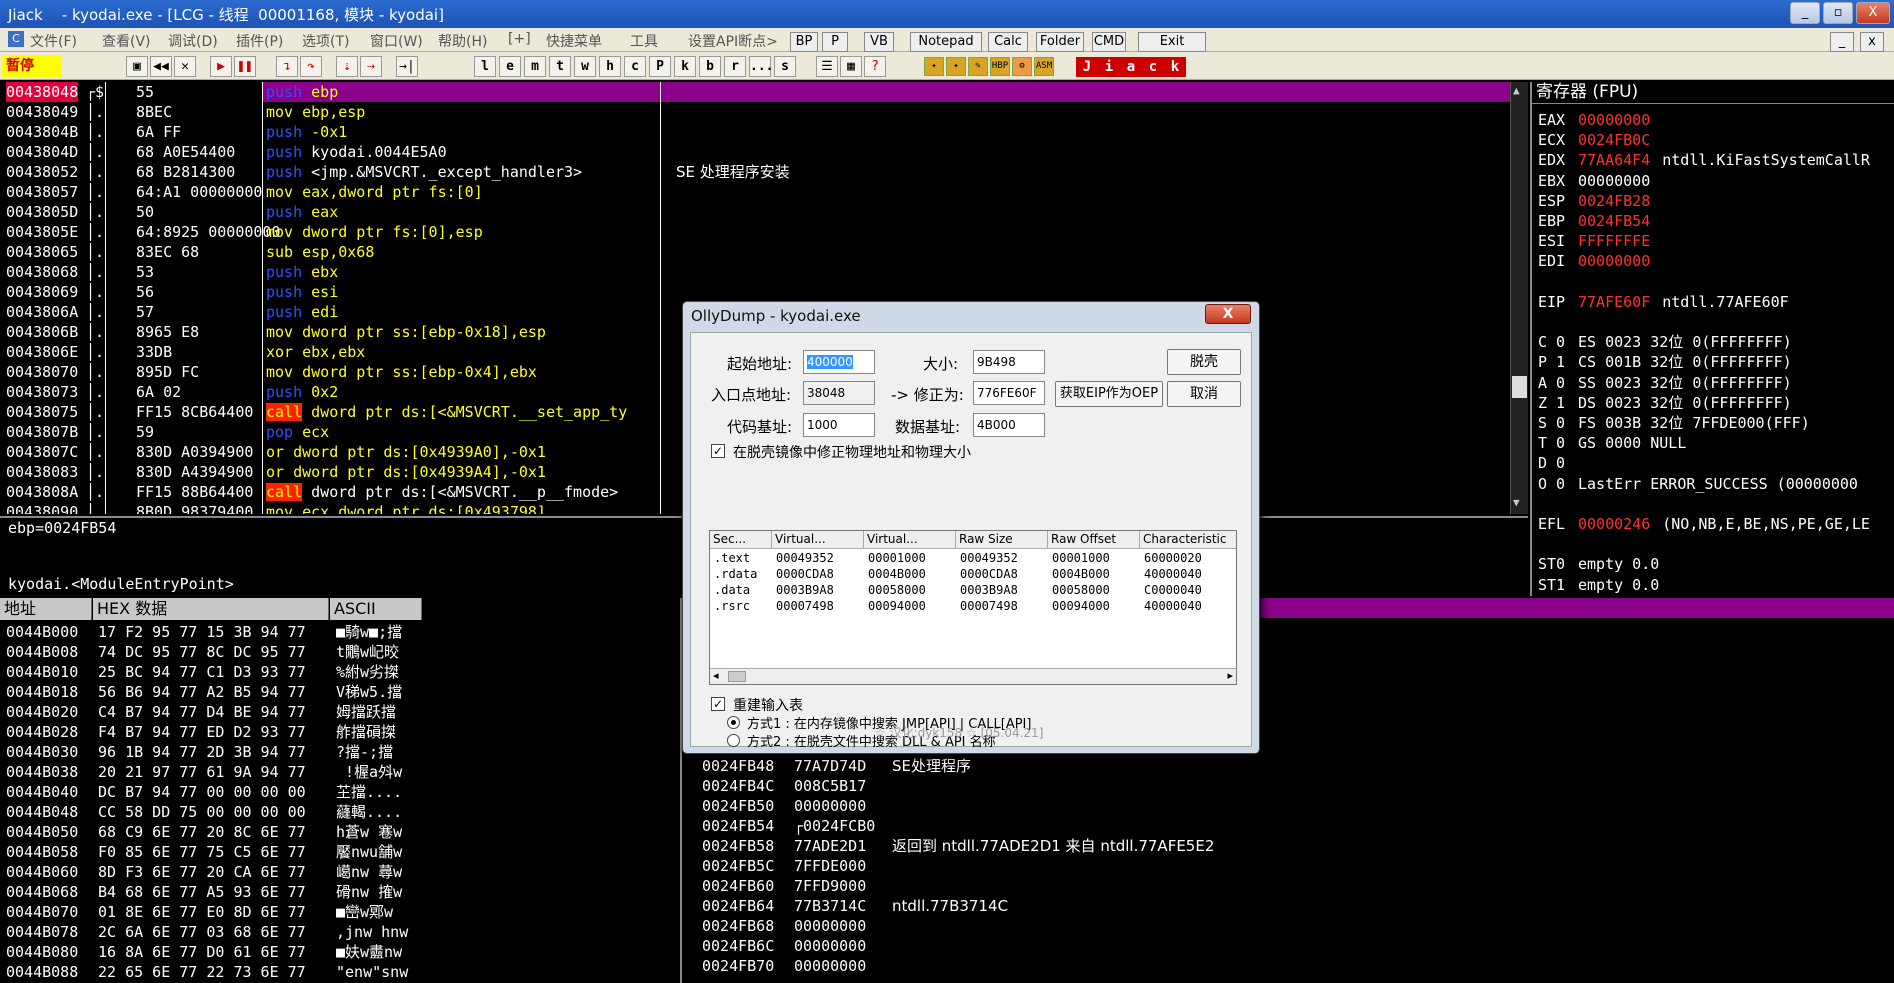 The height and width of the screenshot is (983, 1894). Describe the element at coordinates (718, 704) in the screenshot. I see `rebuild-import-checkbox: ✓` at that location.